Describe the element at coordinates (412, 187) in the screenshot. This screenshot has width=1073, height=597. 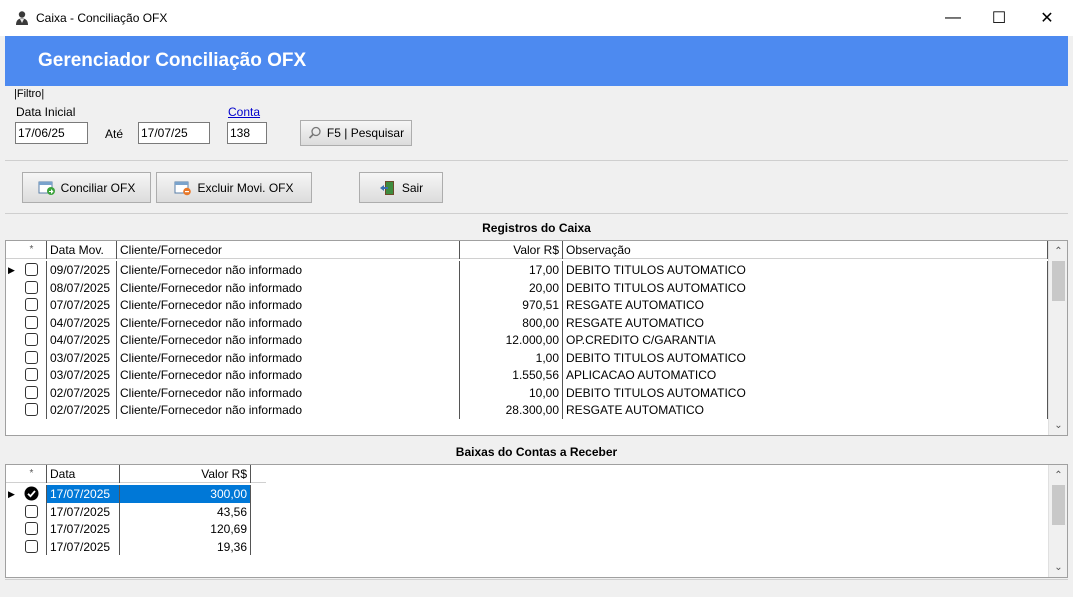
I see `sair-label: Sair` at that location.